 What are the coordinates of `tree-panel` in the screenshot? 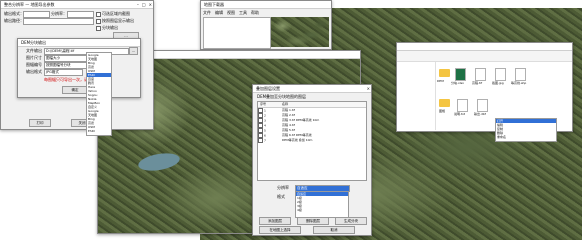 It's located at (237, 33).